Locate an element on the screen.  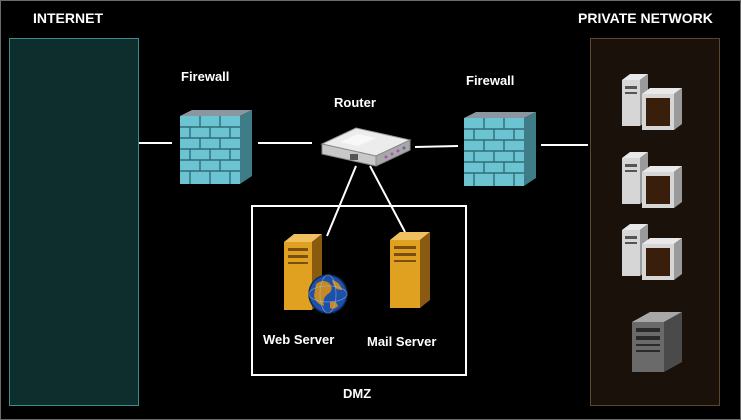
web-server-label: Web Server is located at coordinates (299, 339).